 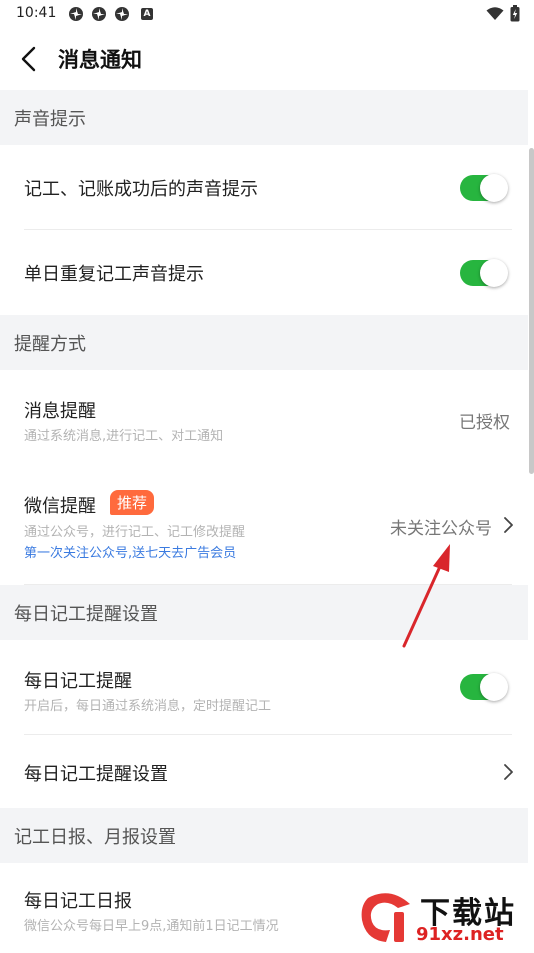 What do you see at coordinates (267, 14) in the screenshot?
I see `status-bar: 10:41 A` at bounding box center [267, 14].